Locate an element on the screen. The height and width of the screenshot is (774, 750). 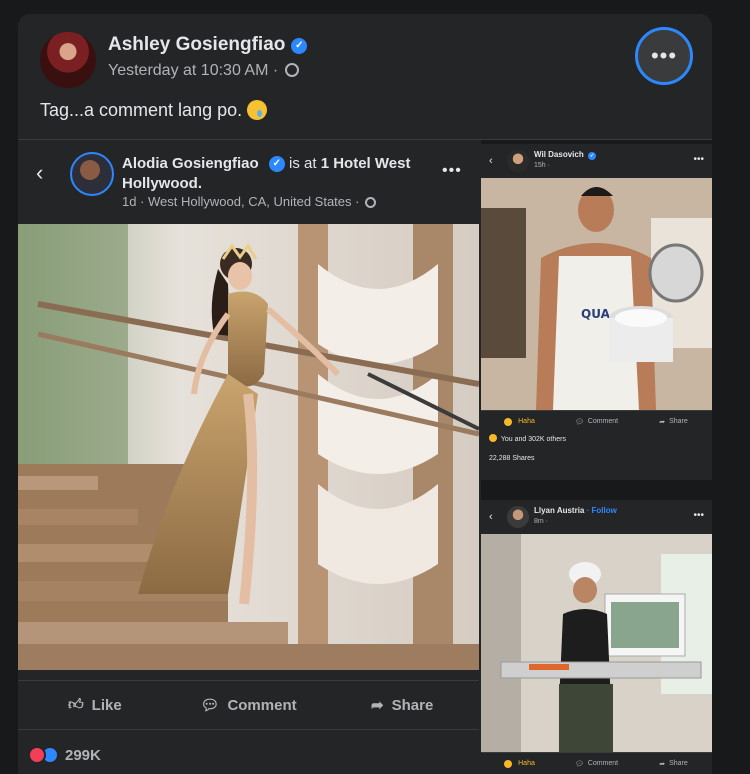
shared-post-more-icon: ••• is located at coordinates (452, 171).